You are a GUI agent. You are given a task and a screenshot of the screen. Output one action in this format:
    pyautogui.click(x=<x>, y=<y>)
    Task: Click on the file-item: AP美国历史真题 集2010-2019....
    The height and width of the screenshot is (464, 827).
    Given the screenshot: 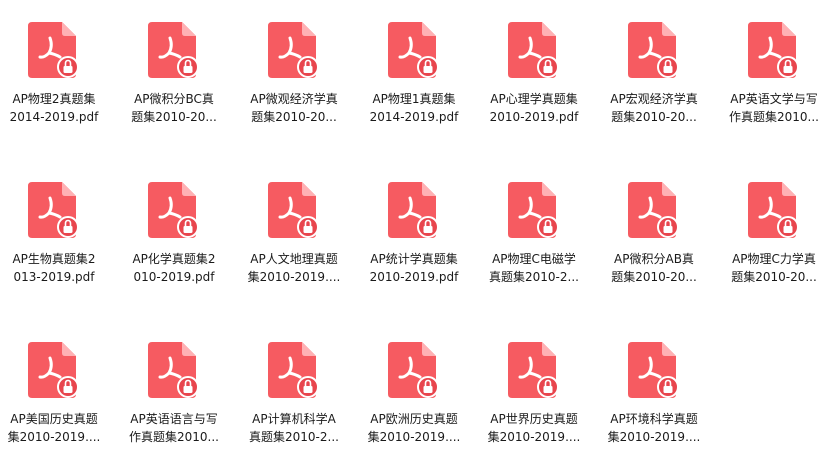 What is the action you would take?
    pyautogui.click(x=54, y=390)
    